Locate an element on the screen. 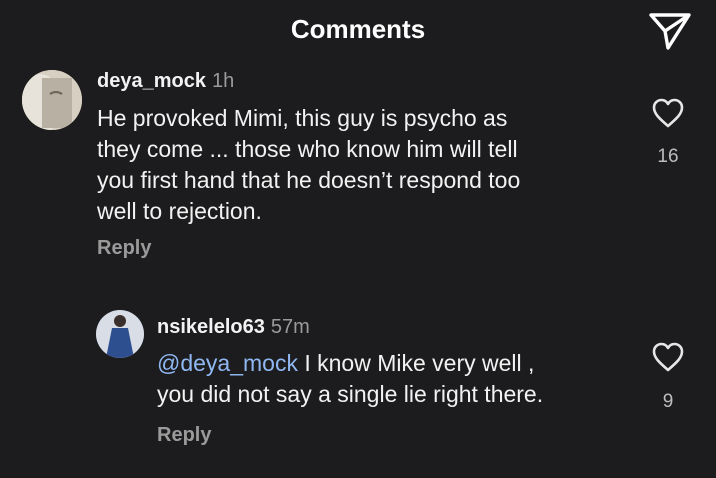  comment-meta: deya_mock 1h is located at coordinates (165, 81).